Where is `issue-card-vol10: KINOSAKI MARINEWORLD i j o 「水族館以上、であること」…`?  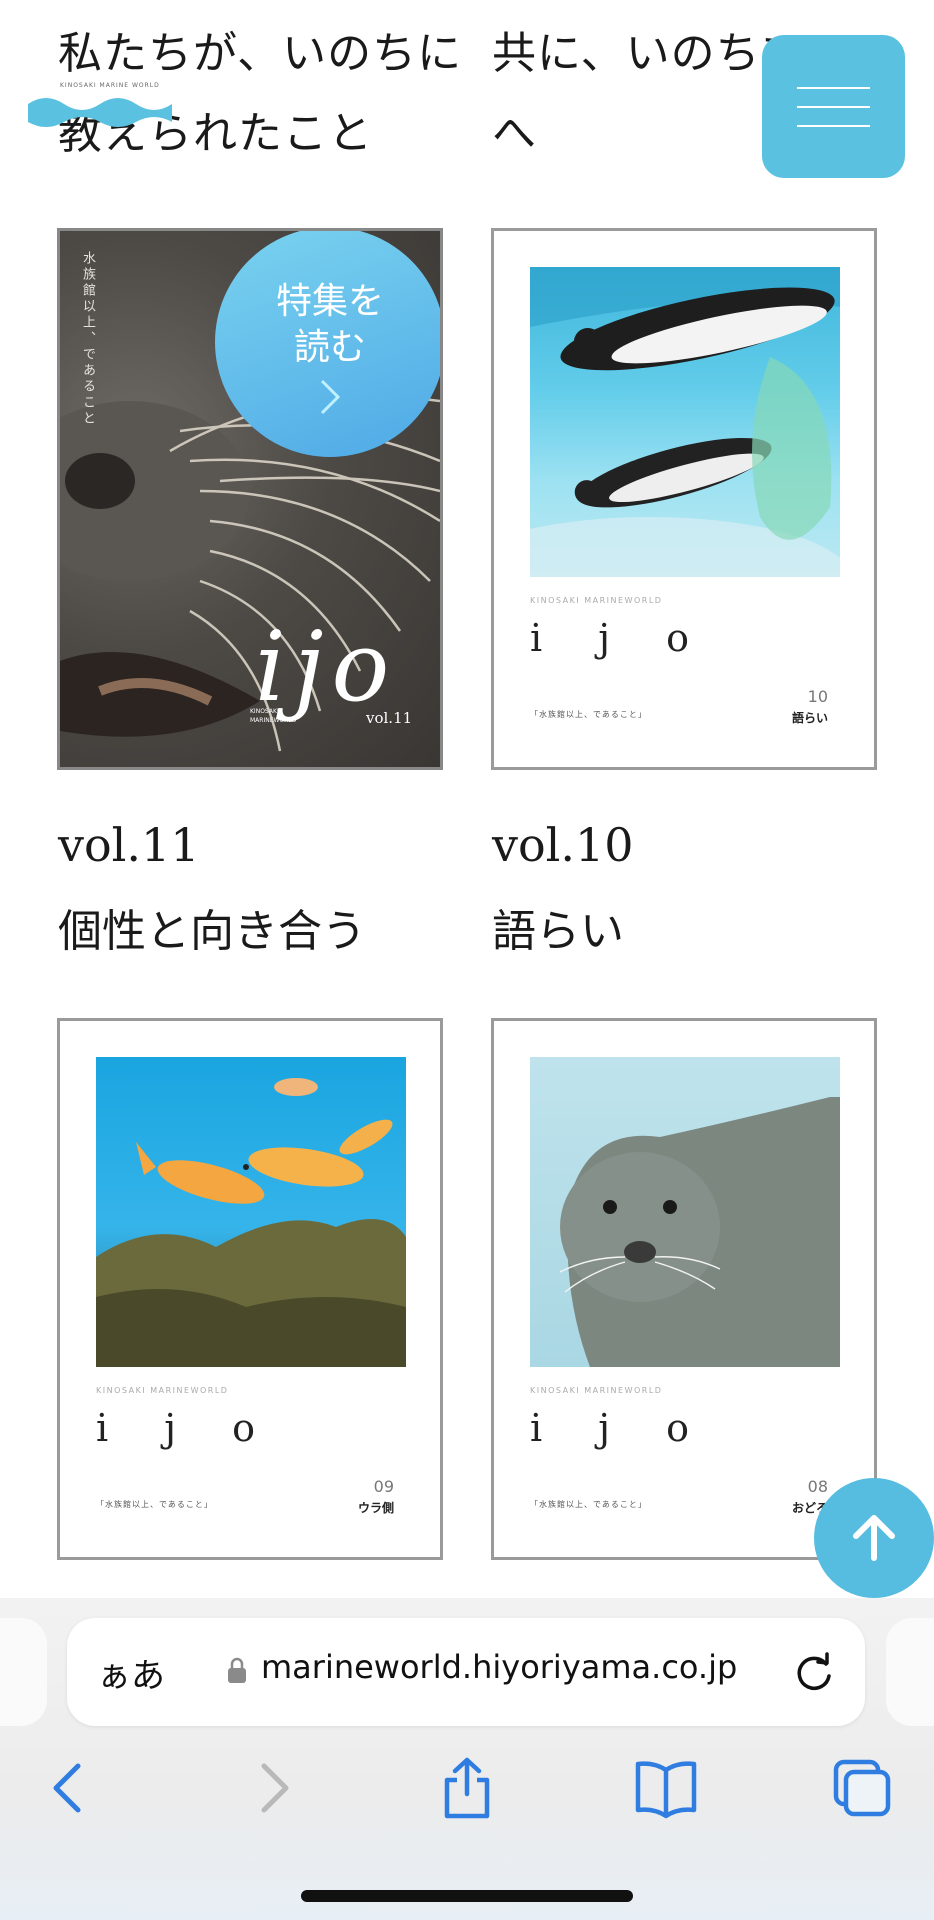 issue-card-vol10: KINOSAKI MARINEWORLD i j o 「水族館以上、であること」… is located at coordinates (684, 499).